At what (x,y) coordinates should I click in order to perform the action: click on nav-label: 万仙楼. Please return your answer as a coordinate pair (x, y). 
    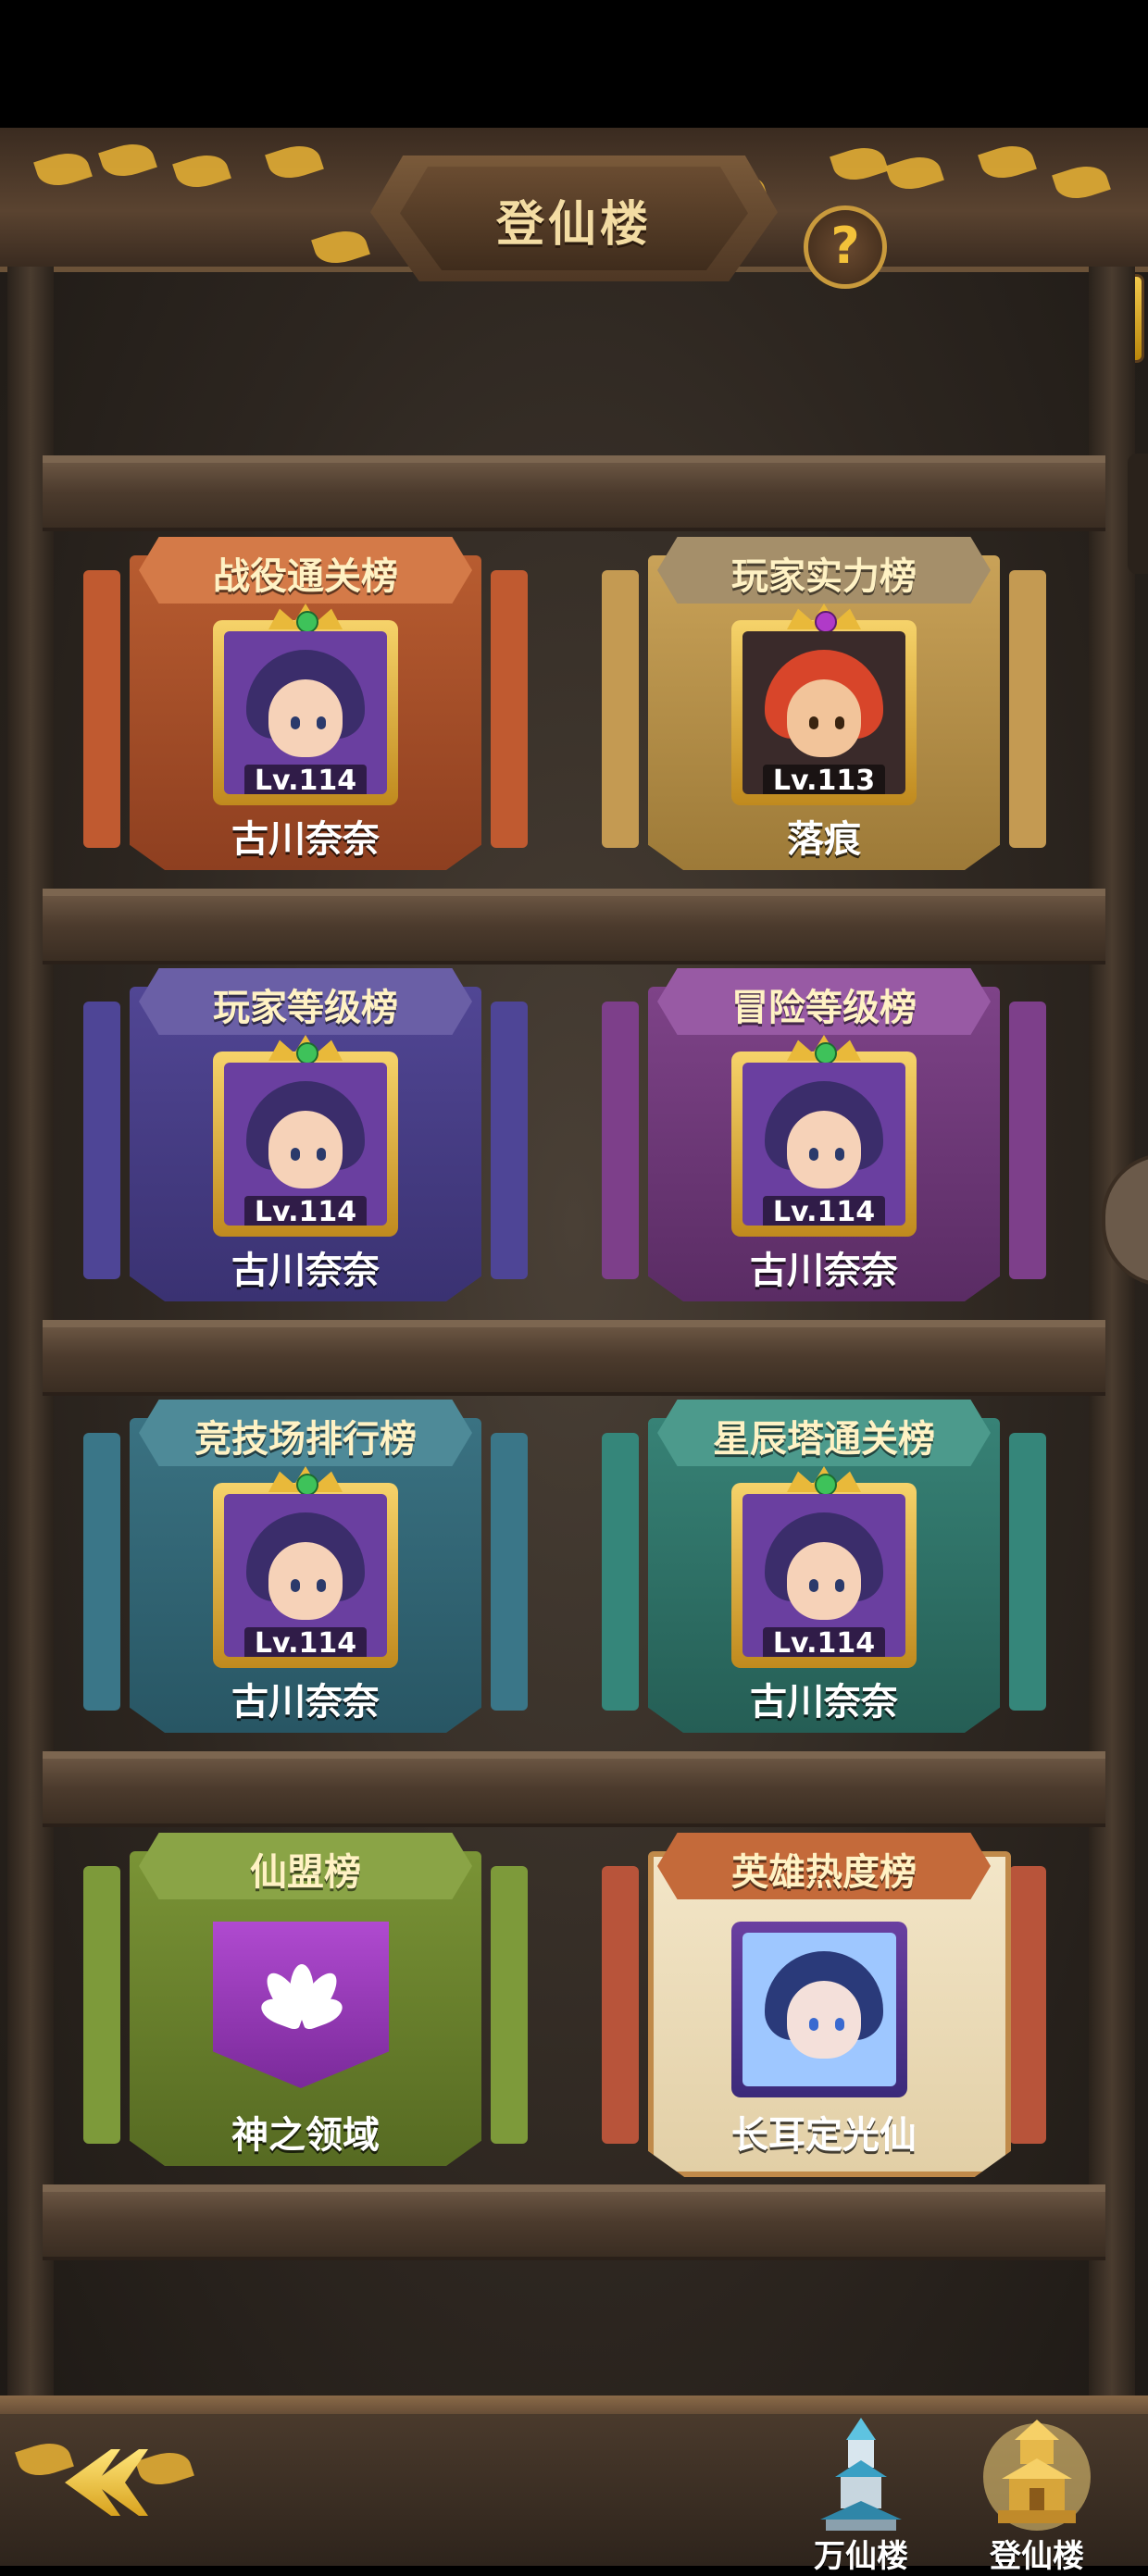
    Looking at the image, I should click on (861, 2556).